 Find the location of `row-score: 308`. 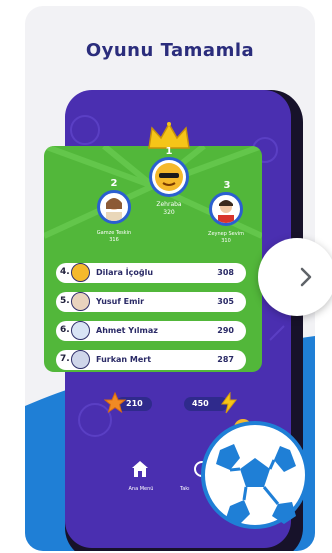

row-score: 308 is located at coordinates (225, 272).